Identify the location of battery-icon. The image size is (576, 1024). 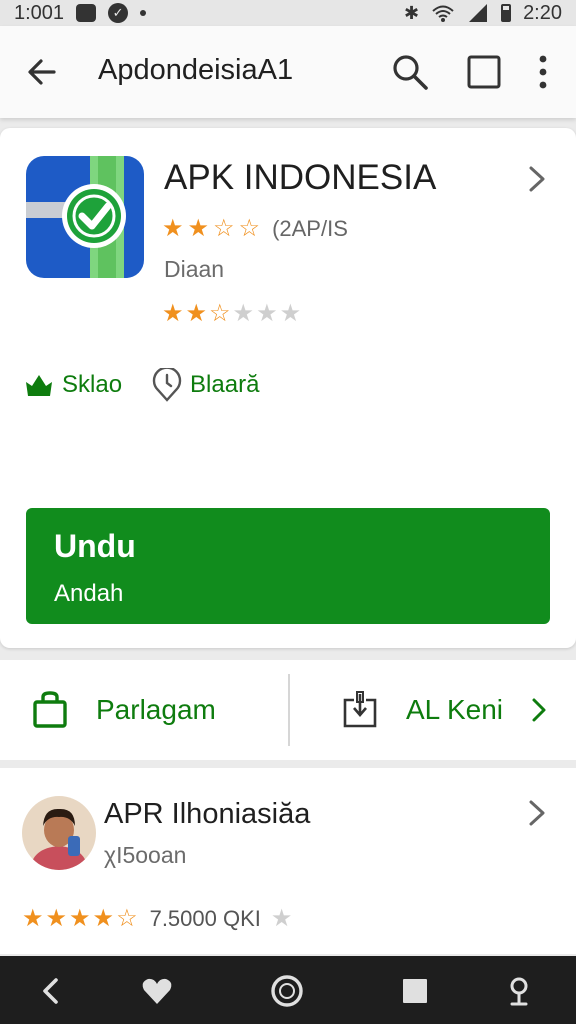
(506, 13).